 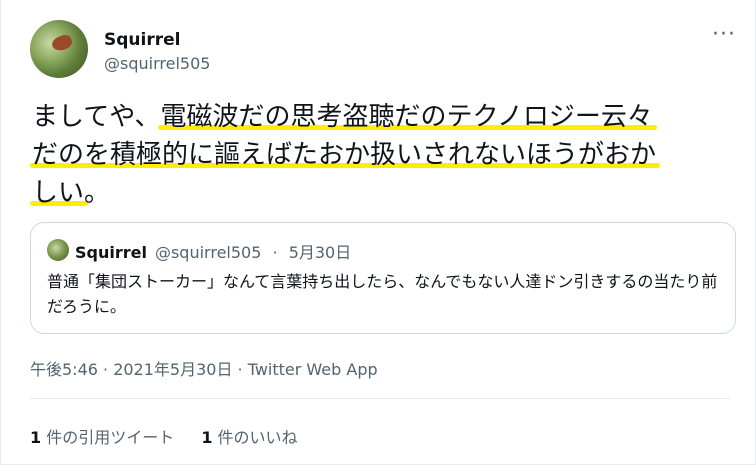 I want to click on likes-stat: 1 件のいいね, so click(x=249, y=436).